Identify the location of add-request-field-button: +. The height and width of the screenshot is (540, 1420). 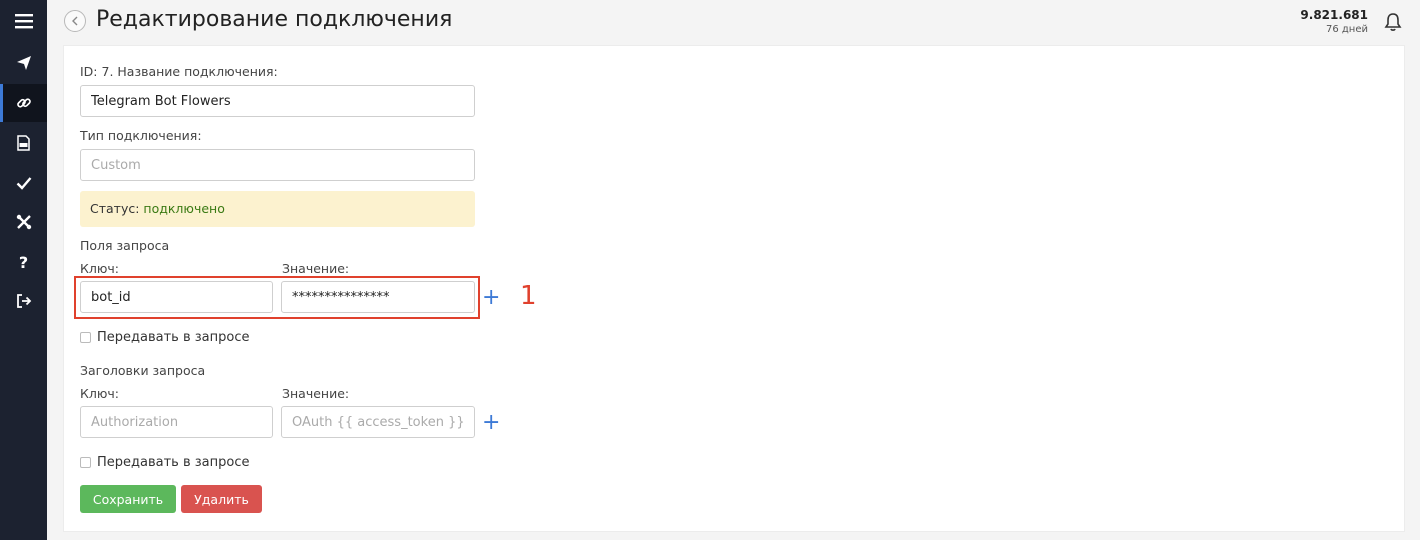
(491, 298).